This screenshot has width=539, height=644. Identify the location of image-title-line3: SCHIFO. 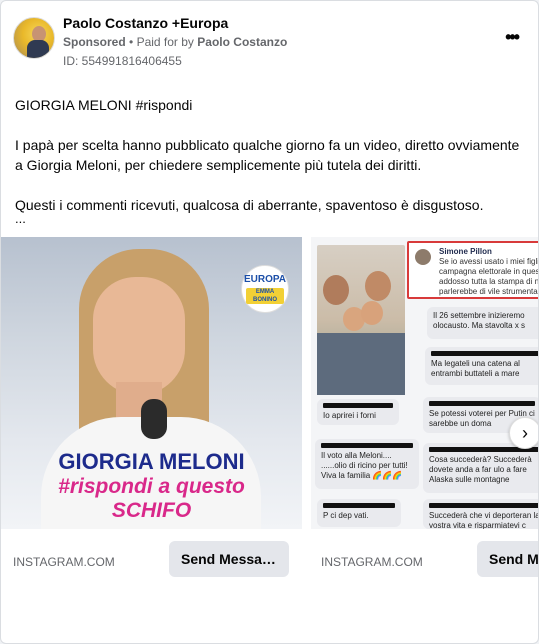
(151, 510).